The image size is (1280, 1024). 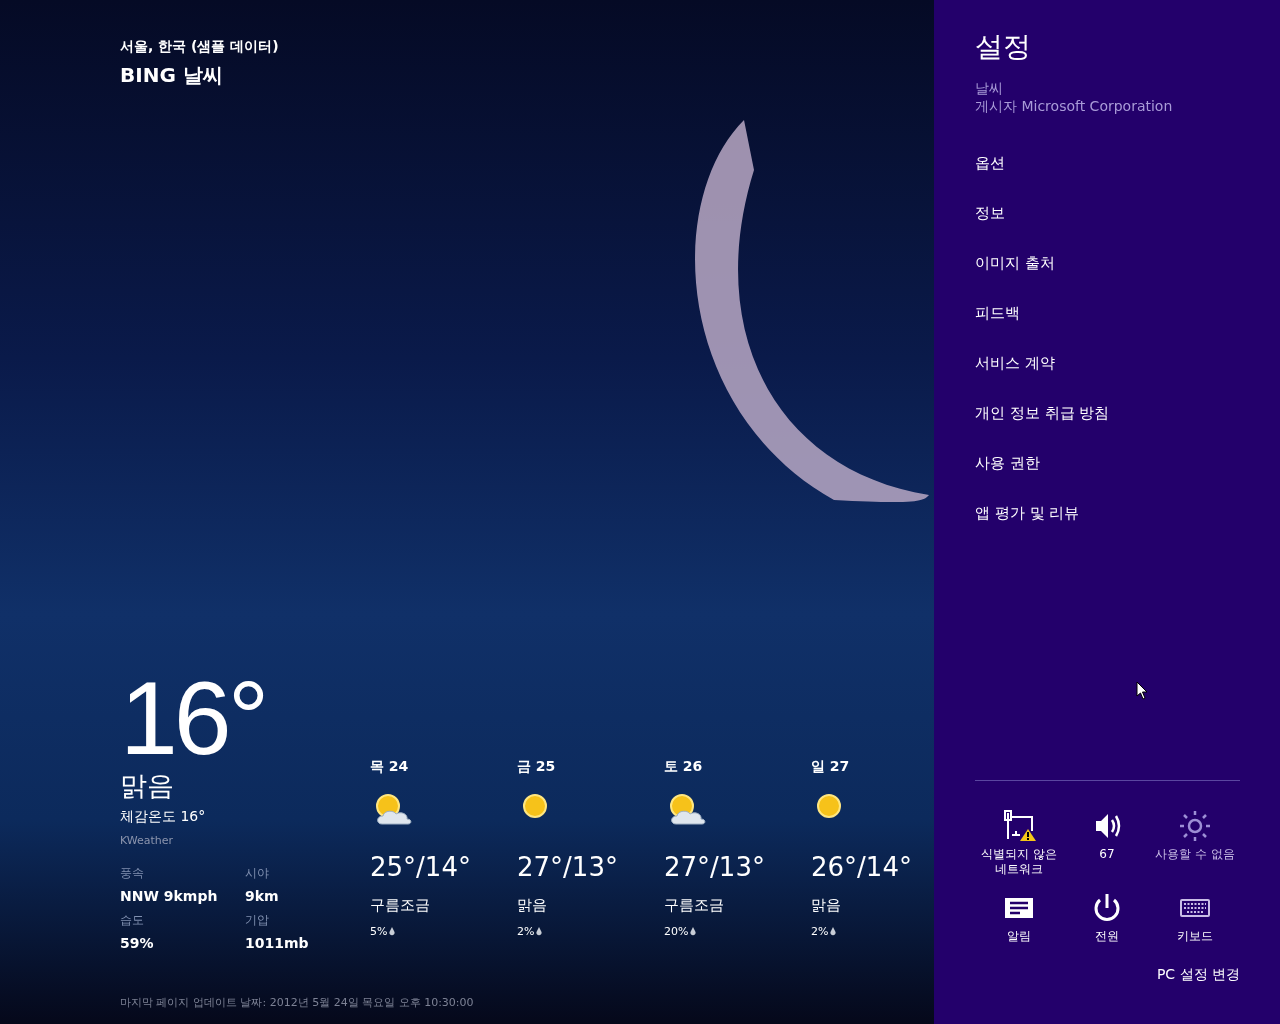 I want to click on current-temperature: 16°, so click(x=193, y=718).